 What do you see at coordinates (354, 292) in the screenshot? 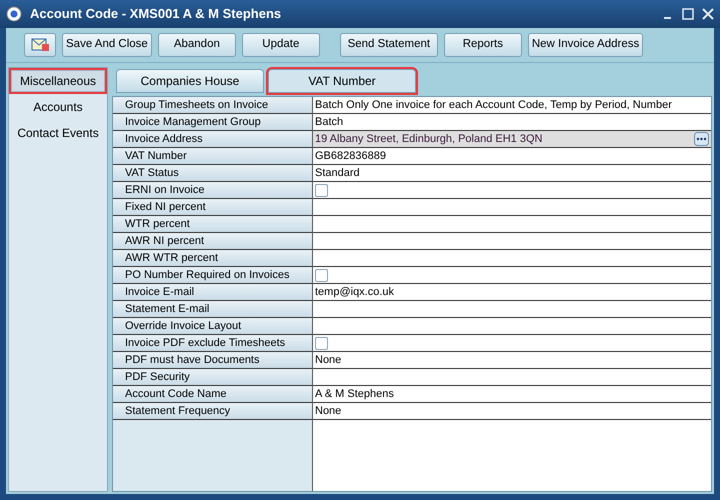
I see `value-cell-text: temp@iqx.co.uk` at bounding box center [354, 292].